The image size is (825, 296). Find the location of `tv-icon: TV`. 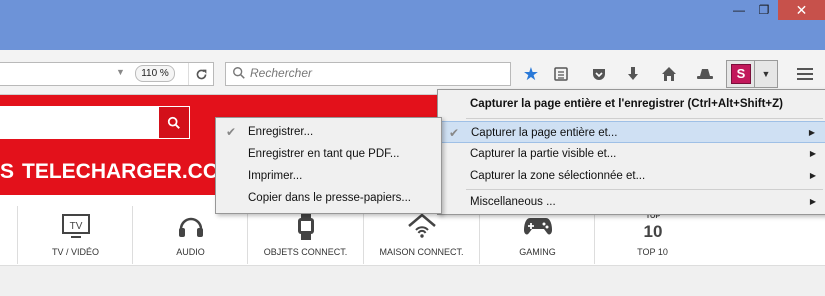

tv-icon: TV is located at coordinates (75, 226).